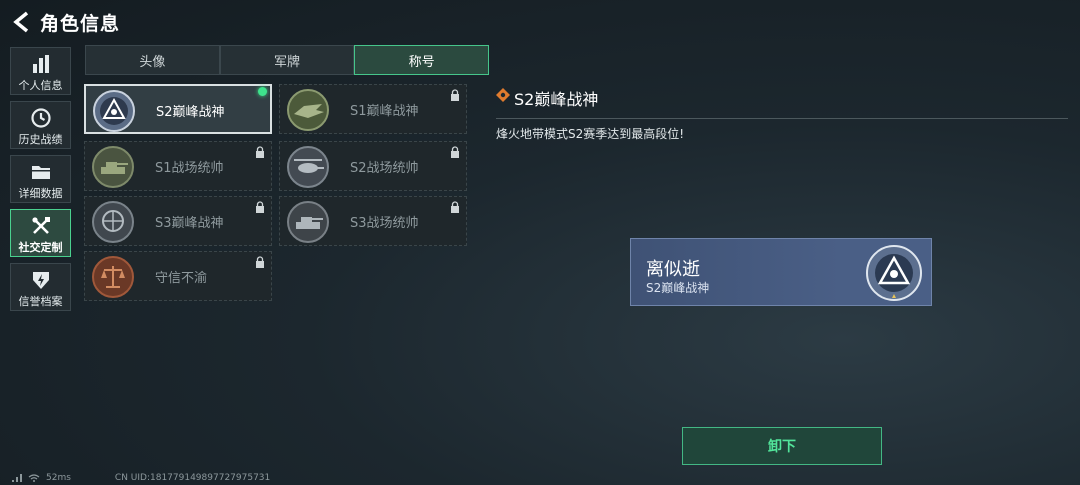 The image size is (1080, 485). I want to click on helicopter-emblem-icon, so click(308, 167).